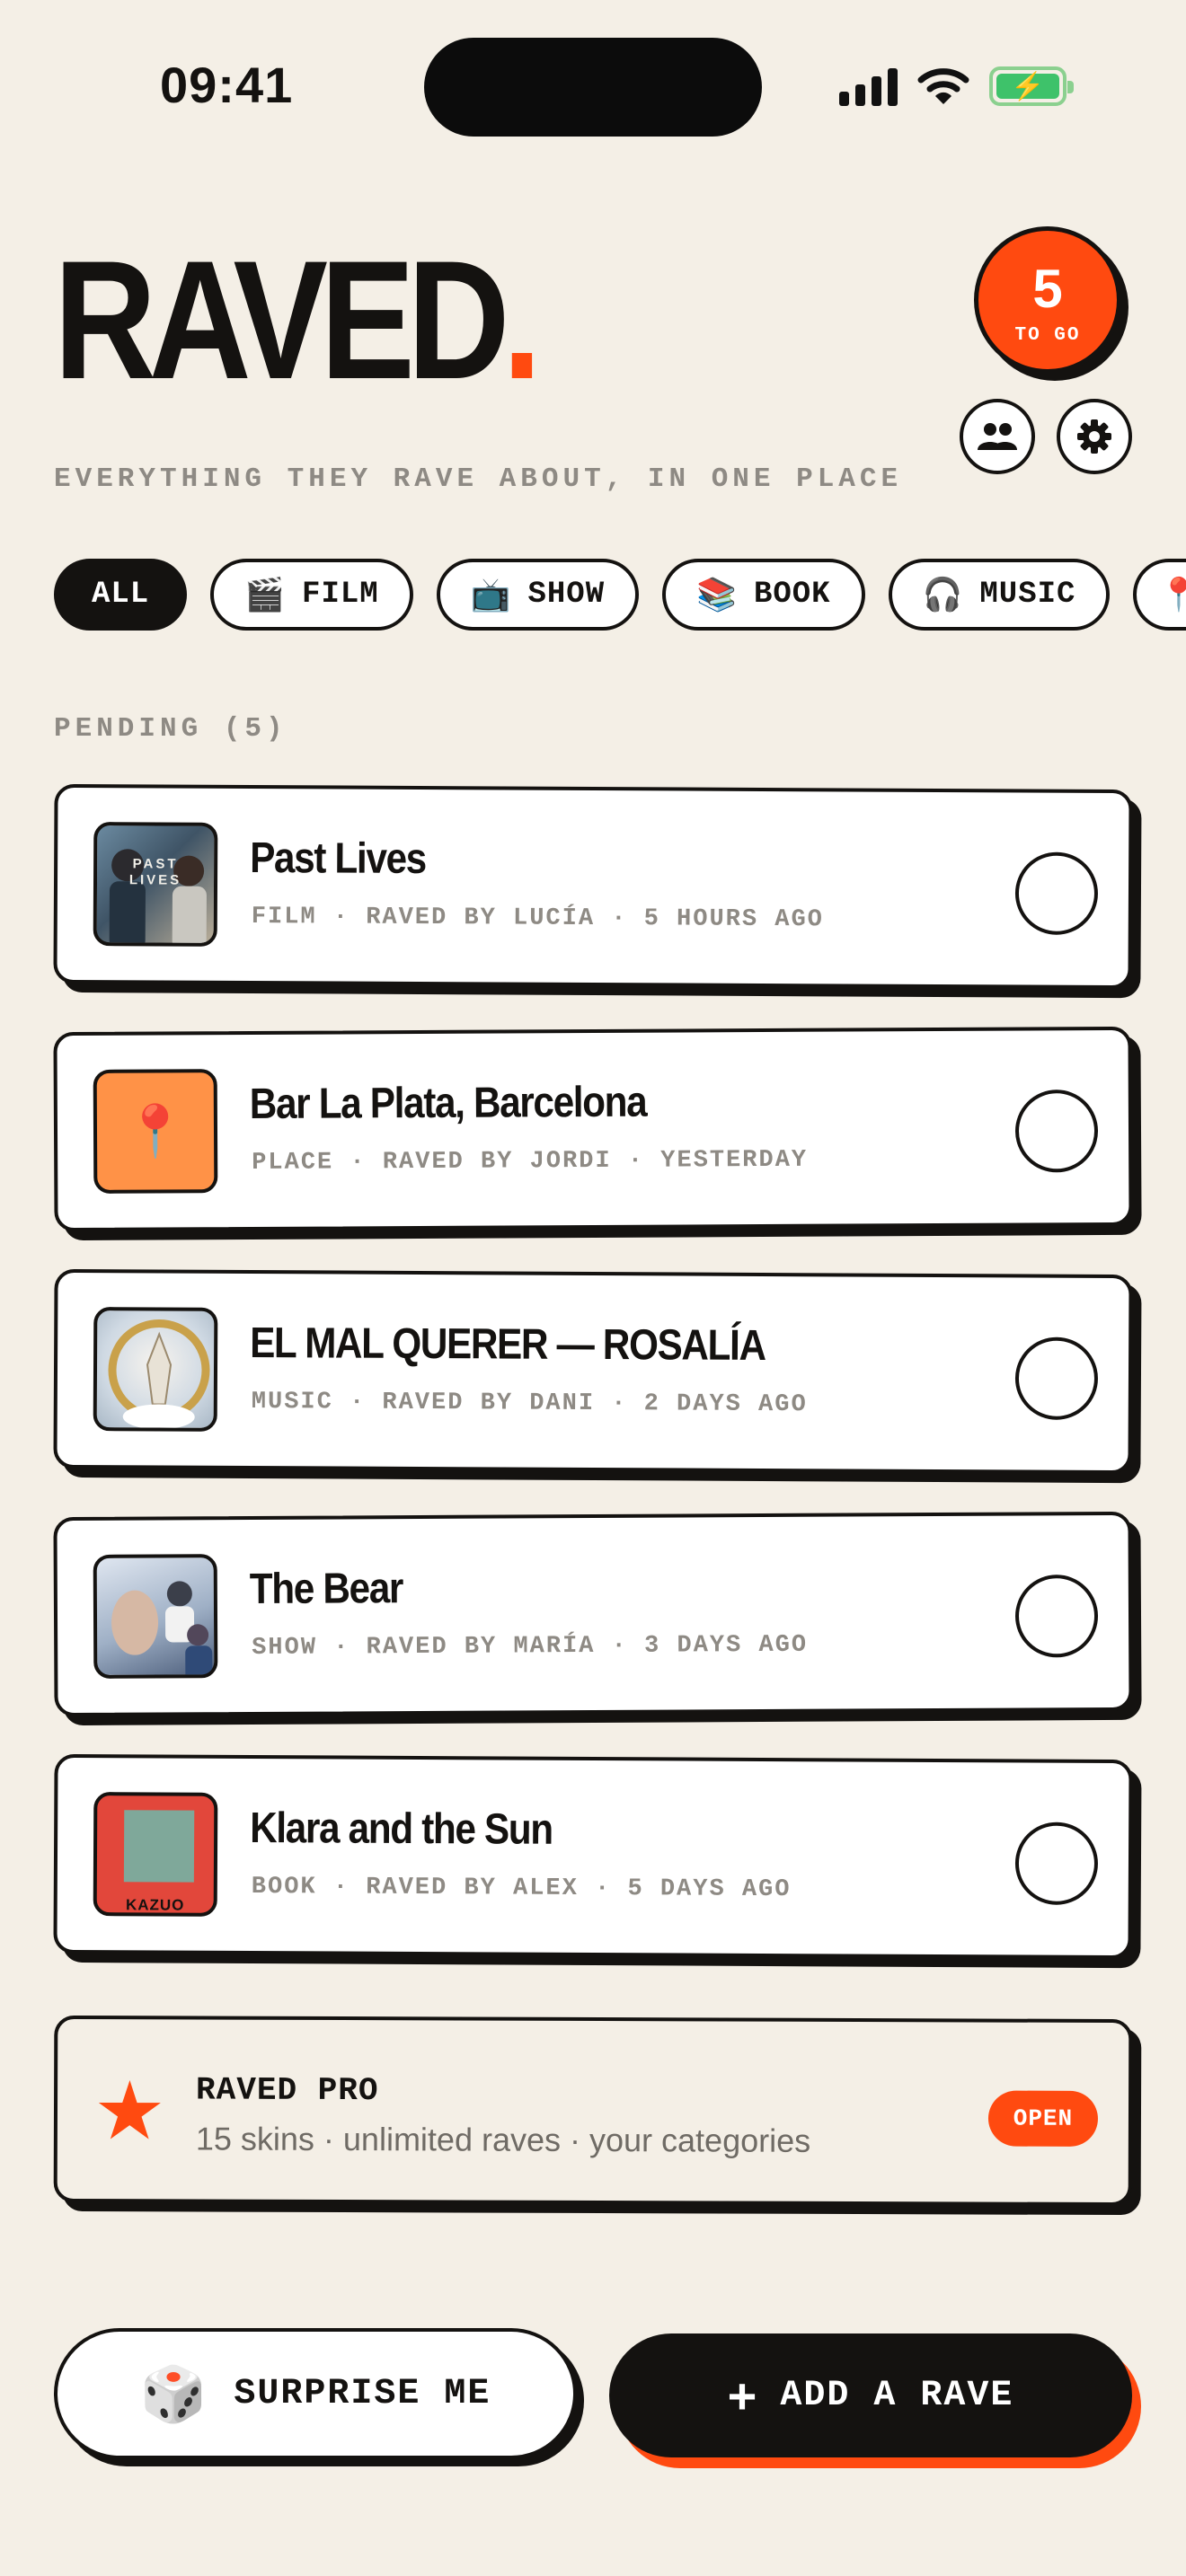 The image size is (1186, 2576). I want to click on filter-label: MUSIC, so click(1027, 595).